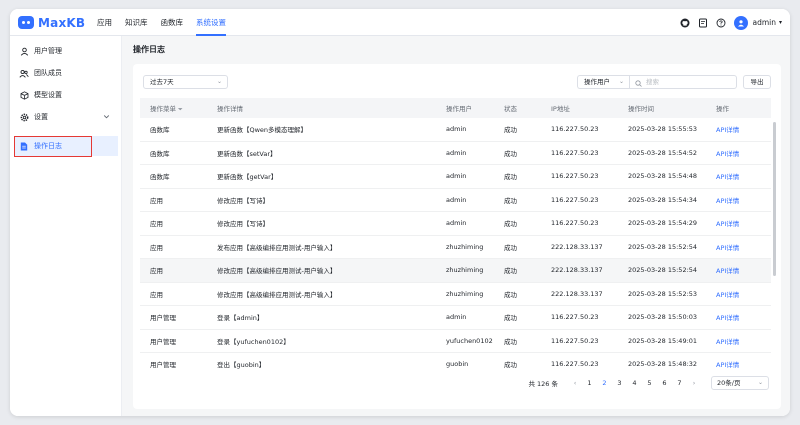 This screenshot has height=425, width=800. I want to click on page-list: 1234567, so click(634, 383).